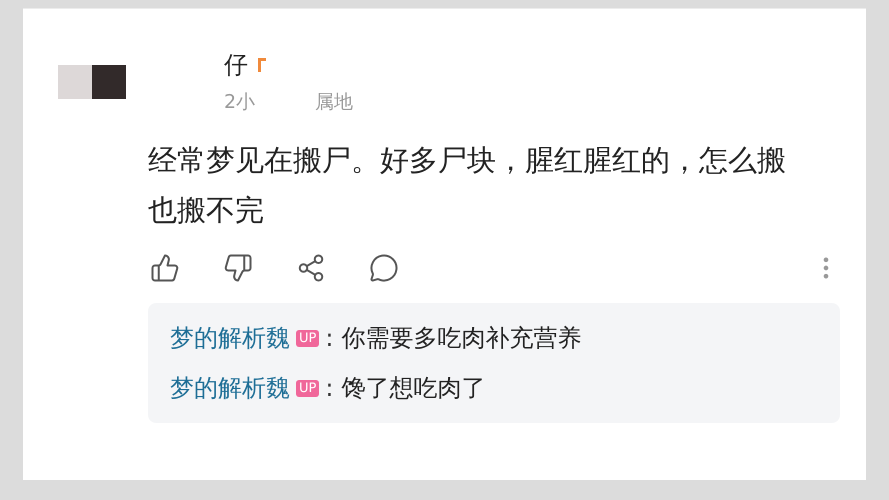  Describe the element at coordinates (413, 388) in the screenshot. I see `reply-text: 馋了想吃肉了` at that location.